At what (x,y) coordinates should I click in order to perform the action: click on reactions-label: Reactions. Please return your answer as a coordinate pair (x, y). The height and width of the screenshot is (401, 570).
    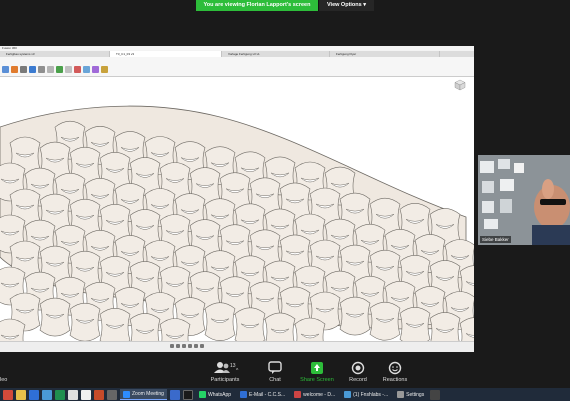
    Looking at the image, I should click on (395, 380).